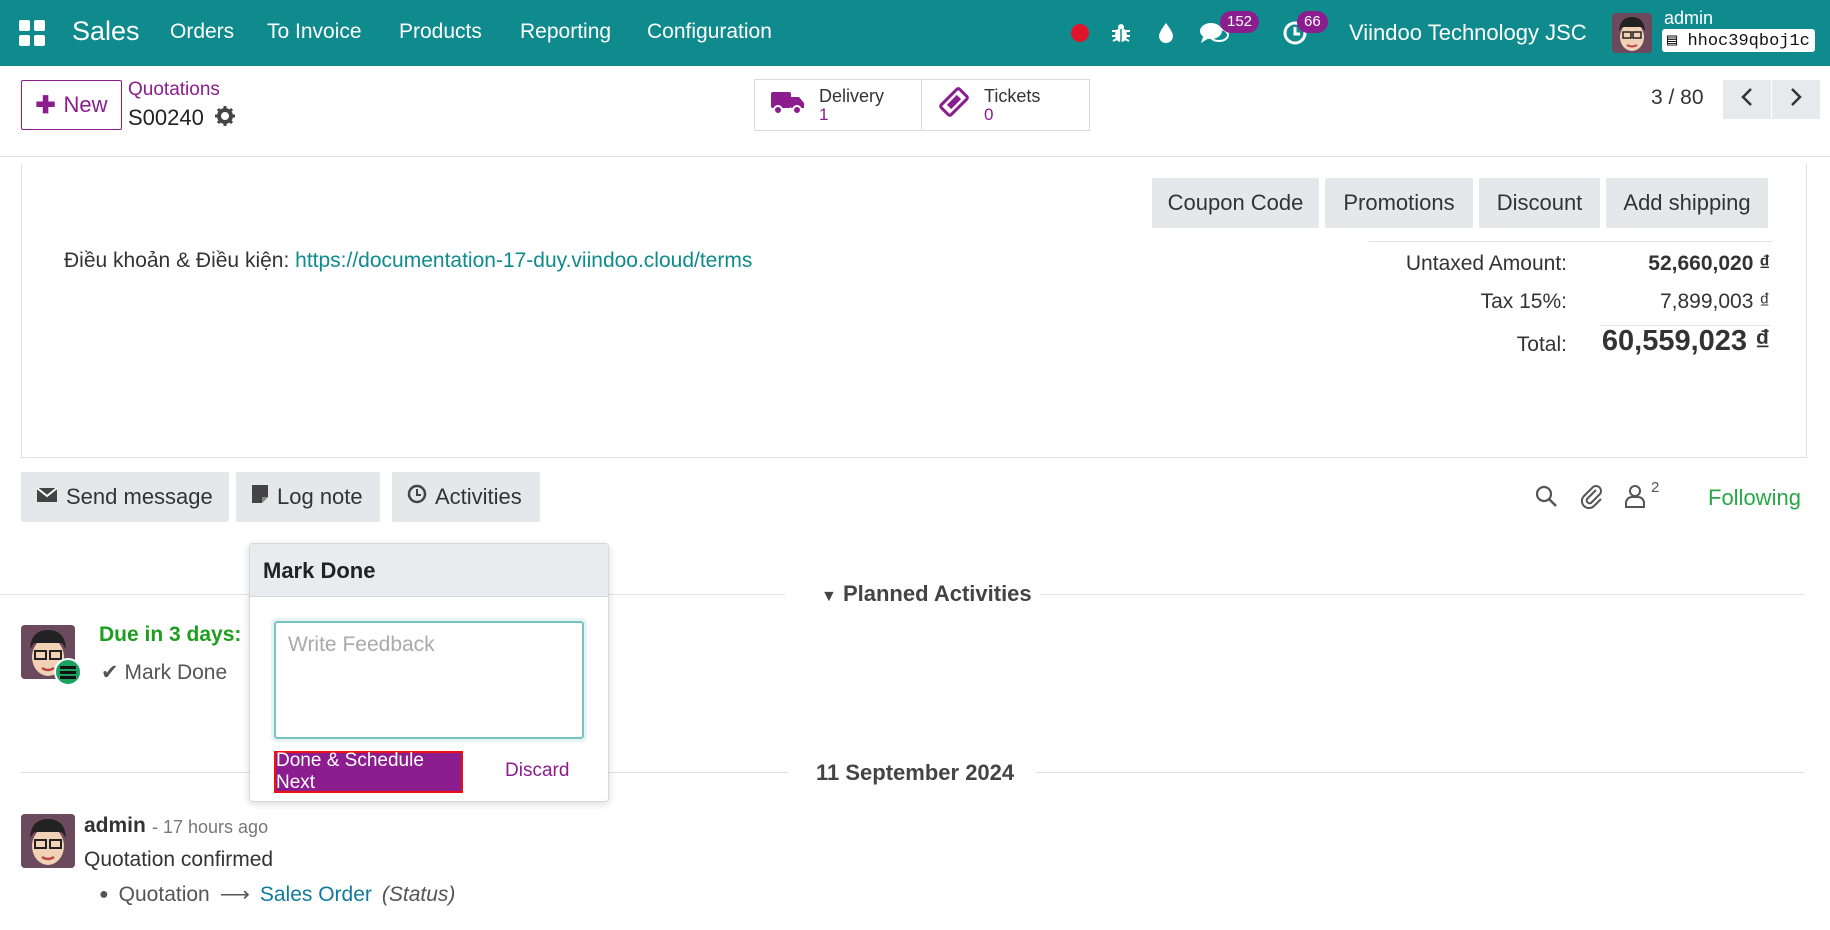 This screenshot has width=1830, height=930. What do you see at coordinates (852, 96) in the screenshot?
I see `delivery-label: Delivery` at bounding box center [852, 96].